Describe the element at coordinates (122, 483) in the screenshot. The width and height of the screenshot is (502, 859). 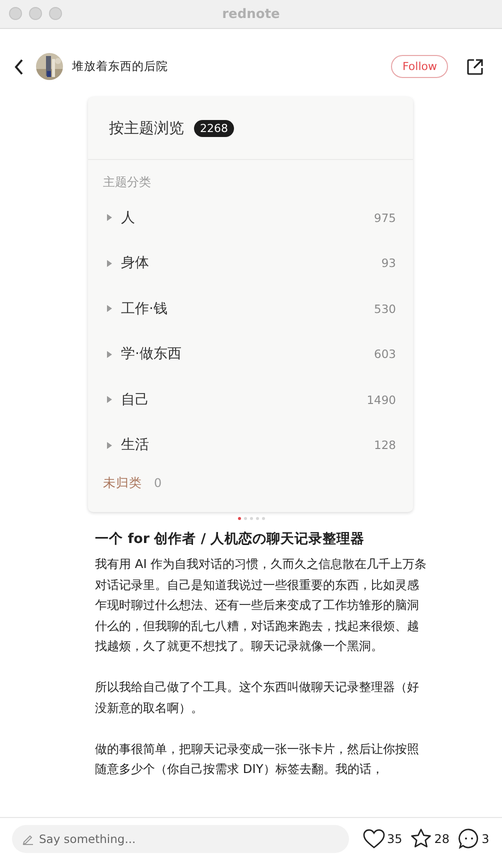
I see `uncategorized-label: 未归类` at that location.